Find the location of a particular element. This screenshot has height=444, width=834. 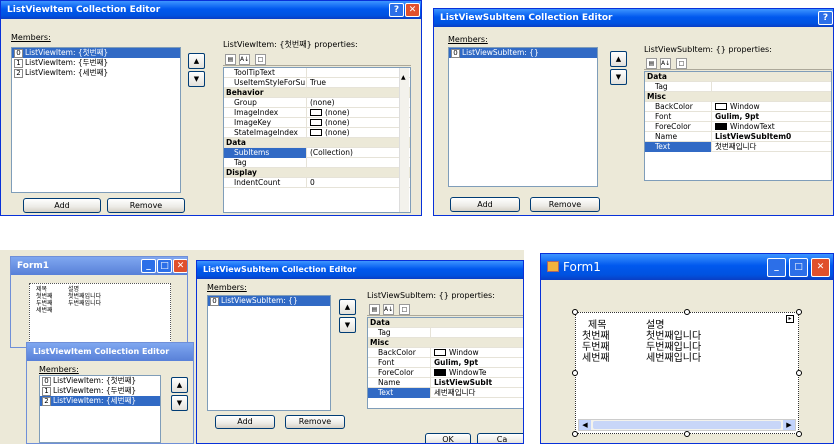

property-value: WindowText is located at coordinates (771, 126).